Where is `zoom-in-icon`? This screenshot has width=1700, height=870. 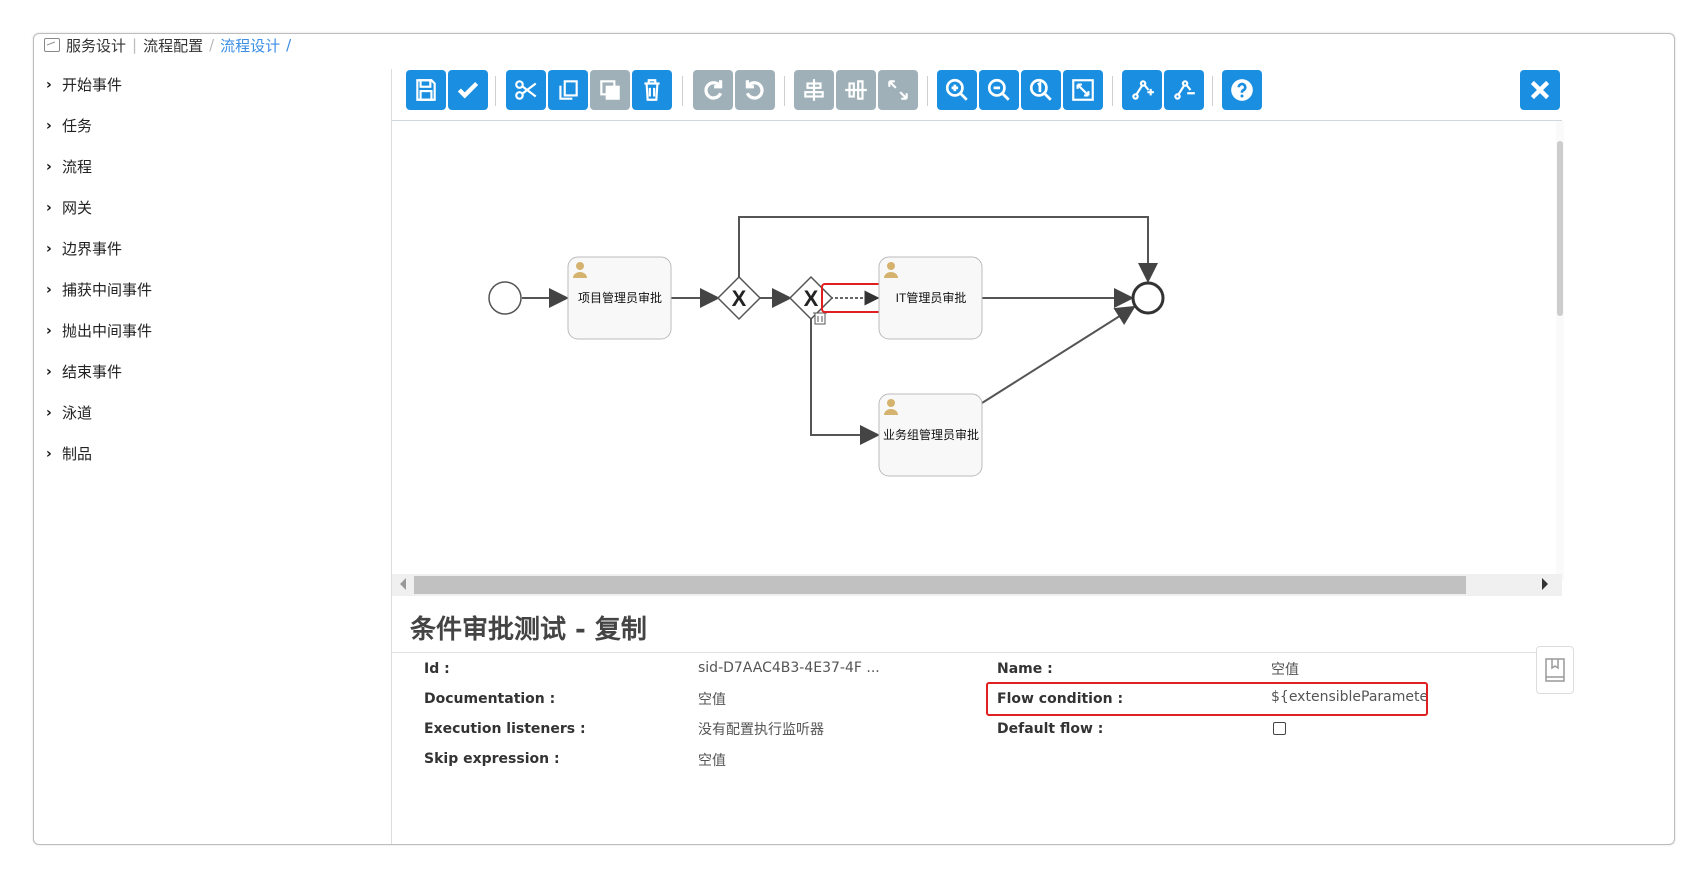
zoom-in-icon is located at coordinates (956, 89).